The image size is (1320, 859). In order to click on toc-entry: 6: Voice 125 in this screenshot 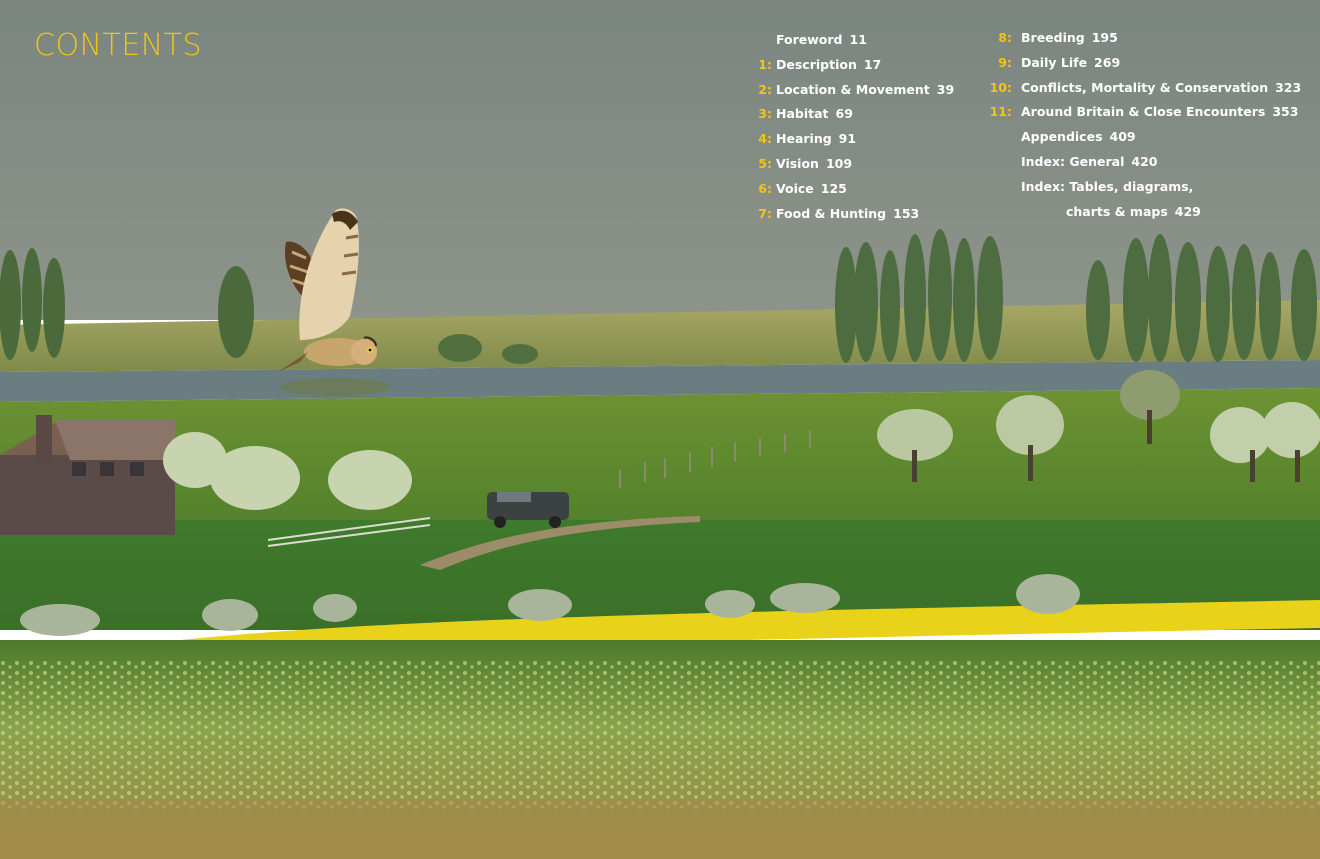, I will do `click(860, 191)`.